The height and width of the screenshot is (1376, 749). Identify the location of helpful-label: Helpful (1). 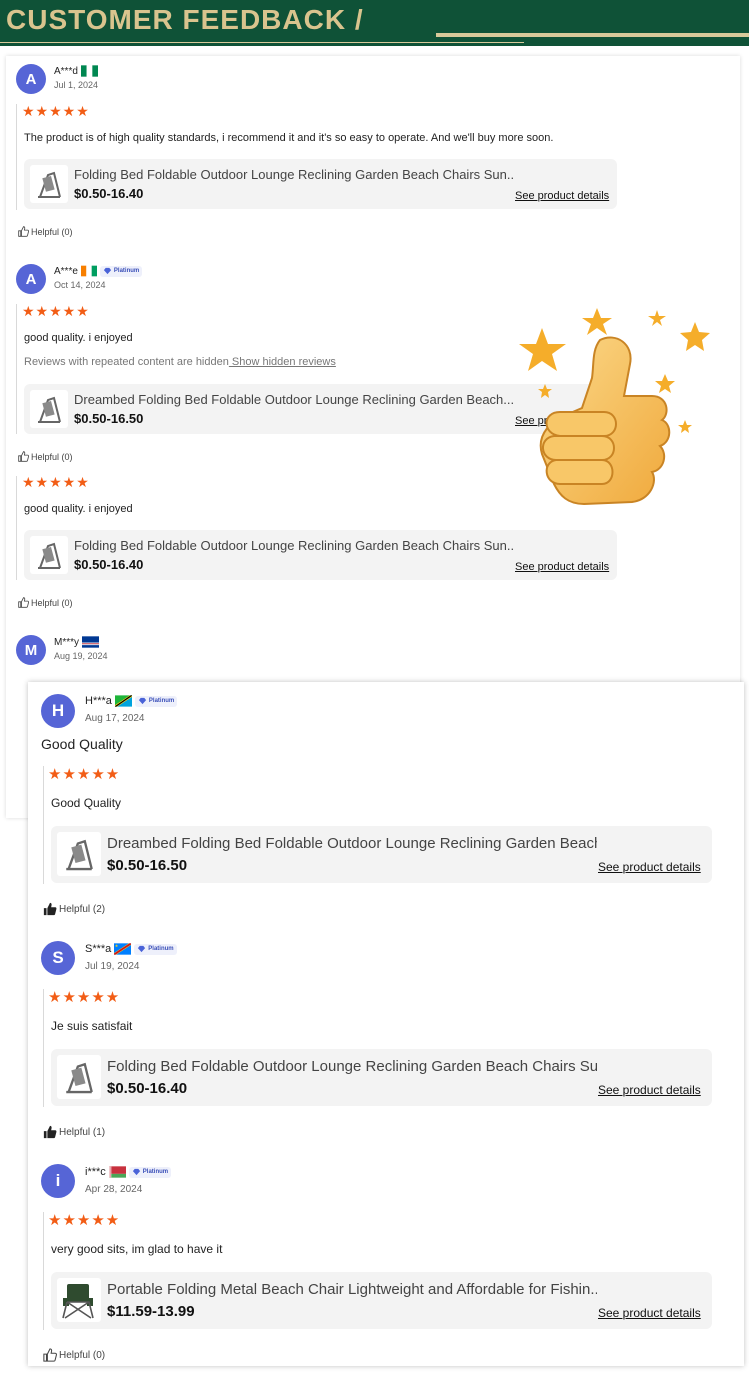
(82, 1132).